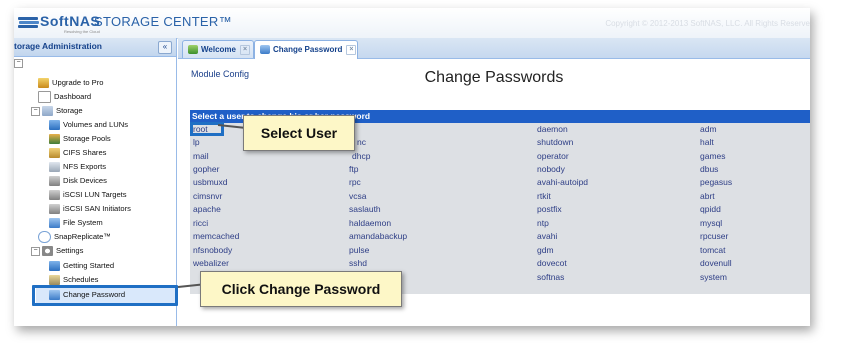  I want to click on tree-root-toggle: −, so click(19, 63).